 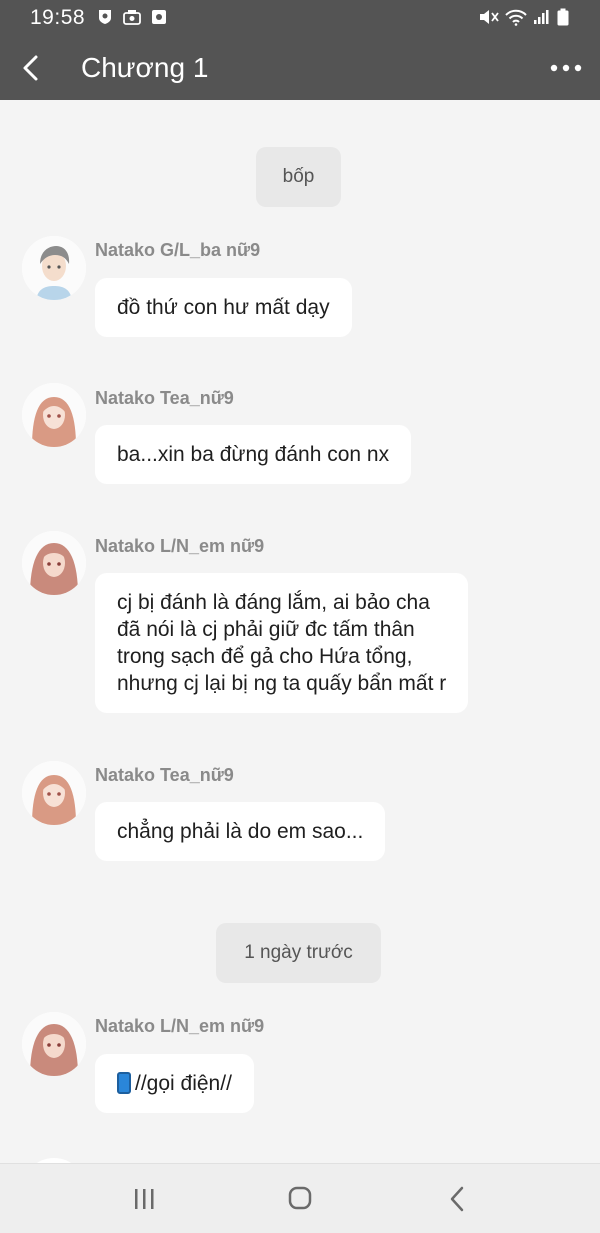 What do you see at coordinates (159, 17) in the screenshot?
I see `gallery-notification-icon` at bounding box center [159, 17].